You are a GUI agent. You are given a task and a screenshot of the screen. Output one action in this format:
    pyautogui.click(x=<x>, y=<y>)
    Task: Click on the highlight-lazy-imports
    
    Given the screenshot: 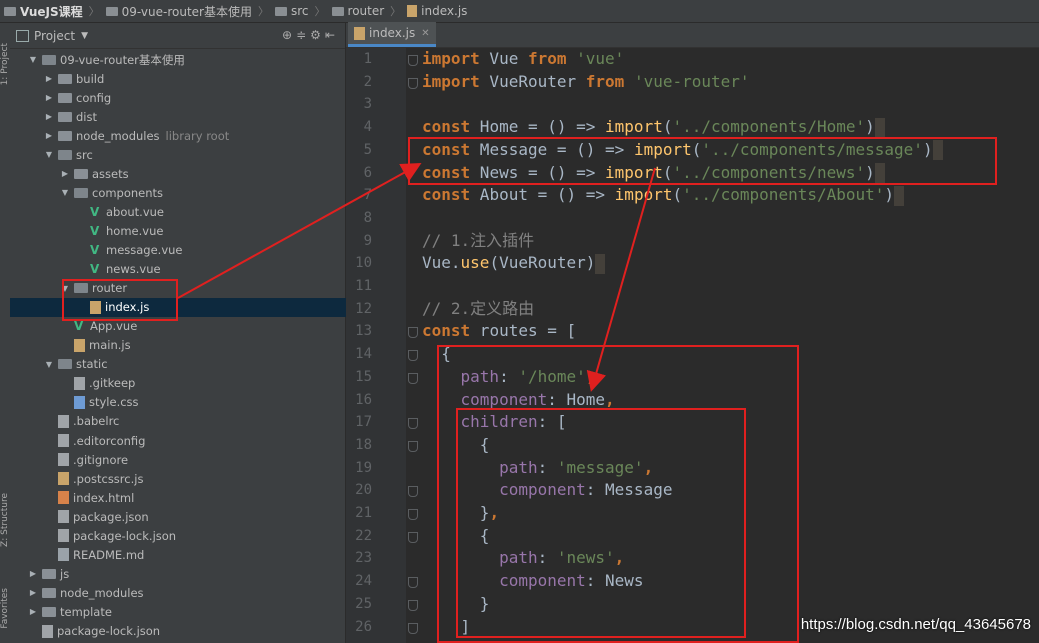 What is the action you would take?
    pyautogui.click(x=702, y=161)
    